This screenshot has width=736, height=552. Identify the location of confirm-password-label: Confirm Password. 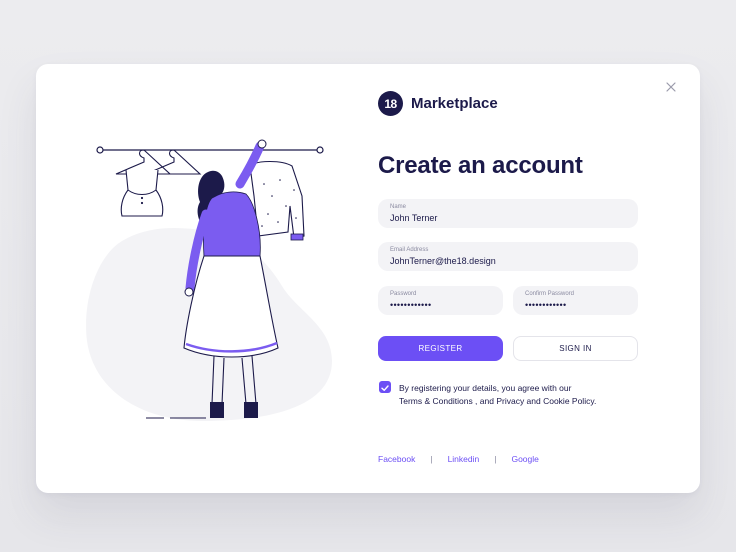
(550, 294).